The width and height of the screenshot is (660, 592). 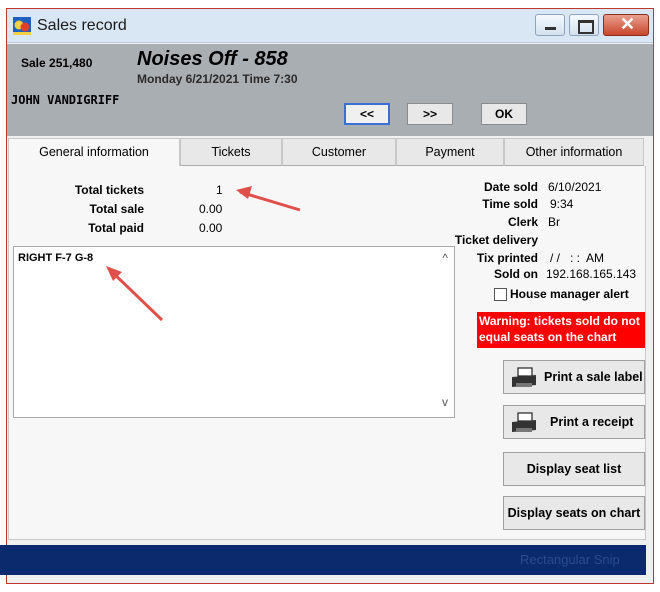 What do you see at coordinates (203, 254) in the screenshot?
I see `annotation-arrows` at bounding box center [203, 254].